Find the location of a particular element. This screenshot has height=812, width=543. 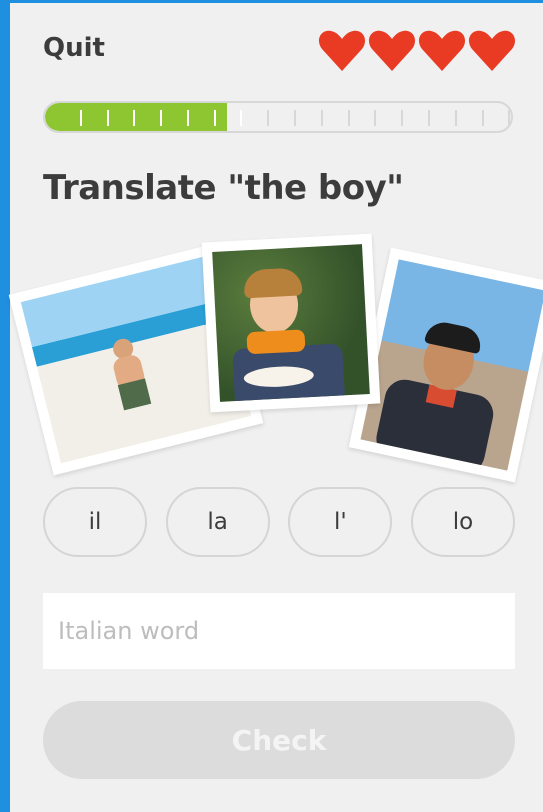

lesson-progress-bar is located at coordinates (278, 117).